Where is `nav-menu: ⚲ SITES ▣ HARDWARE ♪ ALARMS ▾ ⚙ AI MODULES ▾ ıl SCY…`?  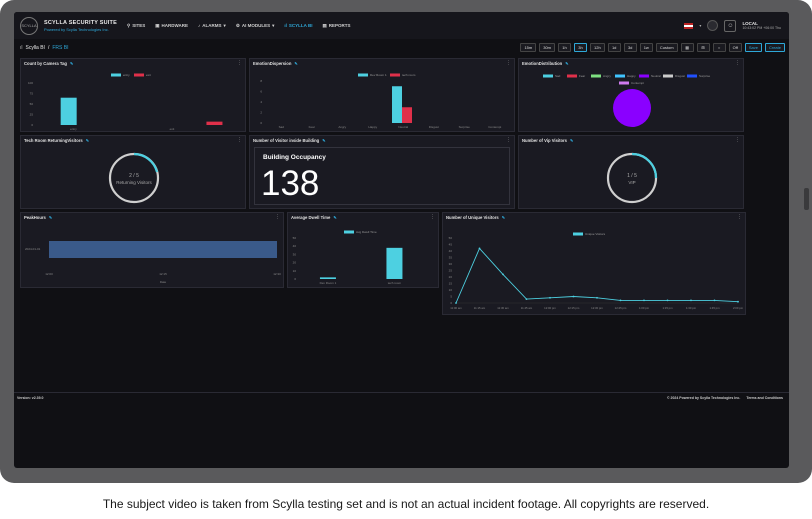
nav-menu: ⚲ SITES ▣ HARDWARE ♪ ALARMS ▾ ⚙ AI MODULES ▾ ıl SCY… is located at coordinates (239, 26).